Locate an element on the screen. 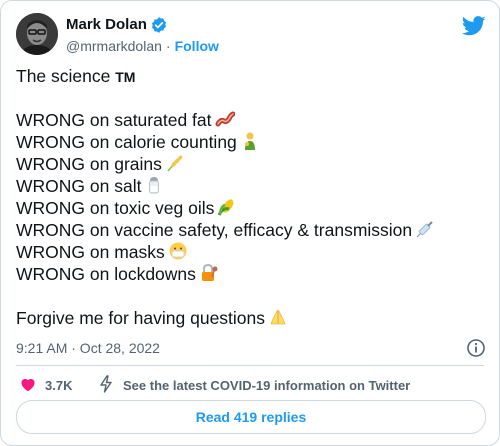 The height and width of the screenshot is (446, 500). twitter-bird-icon is located at coordinates (473, 28).